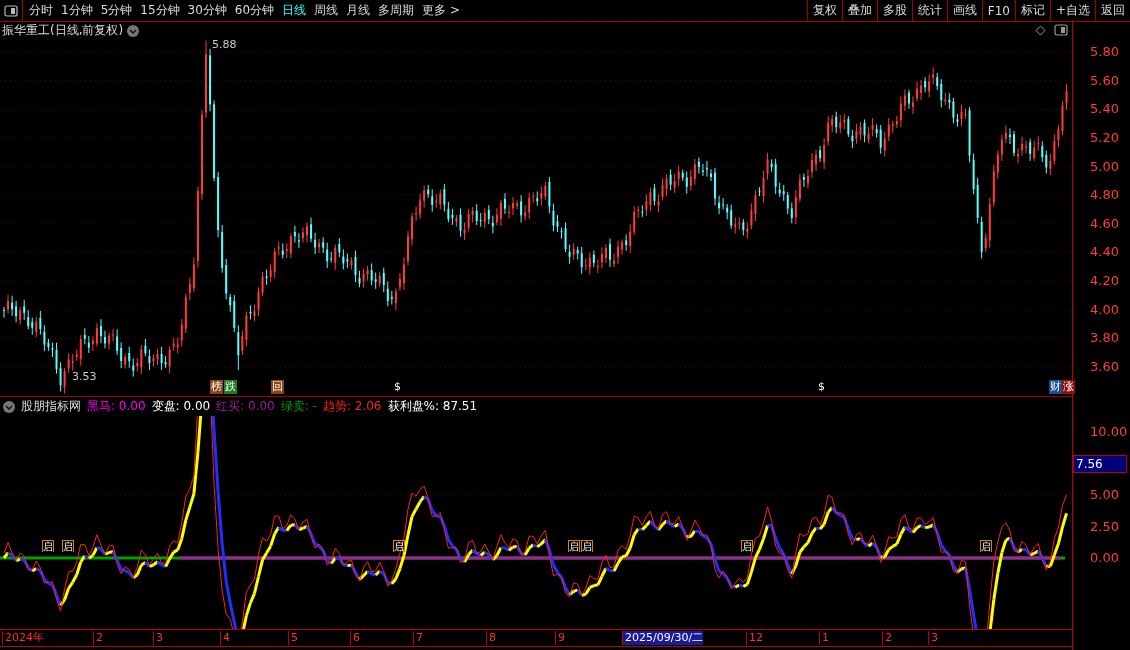  What do you see at coordinates (160, 10) in the screenshot?
I see `period-tab: 15分钟` at bounding box center [160, 10].